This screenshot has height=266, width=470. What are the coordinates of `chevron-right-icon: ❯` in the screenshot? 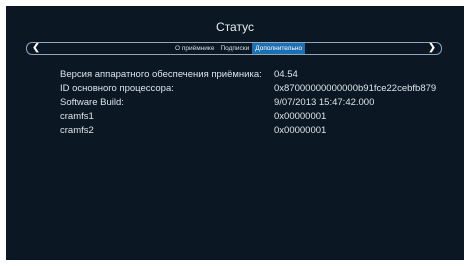 It's located at (432, 47).